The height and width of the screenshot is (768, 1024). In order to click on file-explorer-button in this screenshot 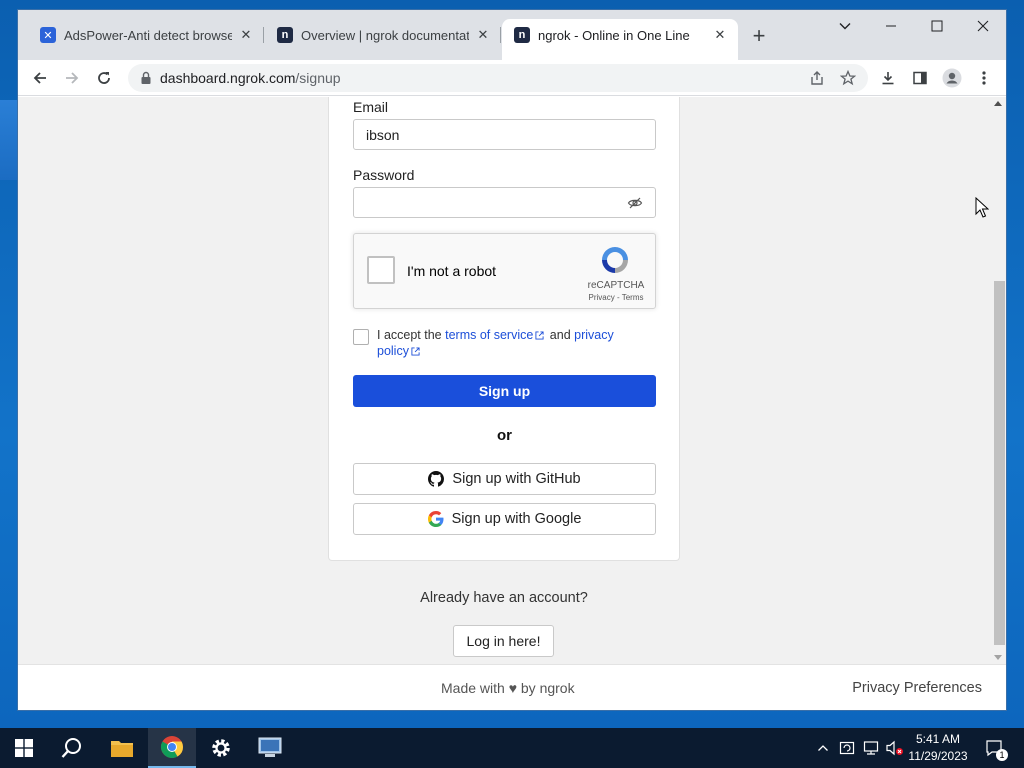, I will do `click(122, 748)`.